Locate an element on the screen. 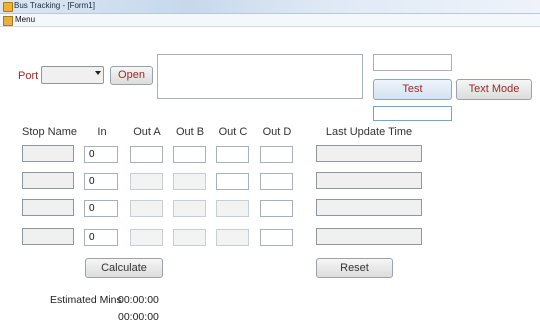 The width and height of the screenshot is (540, 336). title-bar: Bus Tracking - [Form1] is located at coordinates (270, 7).